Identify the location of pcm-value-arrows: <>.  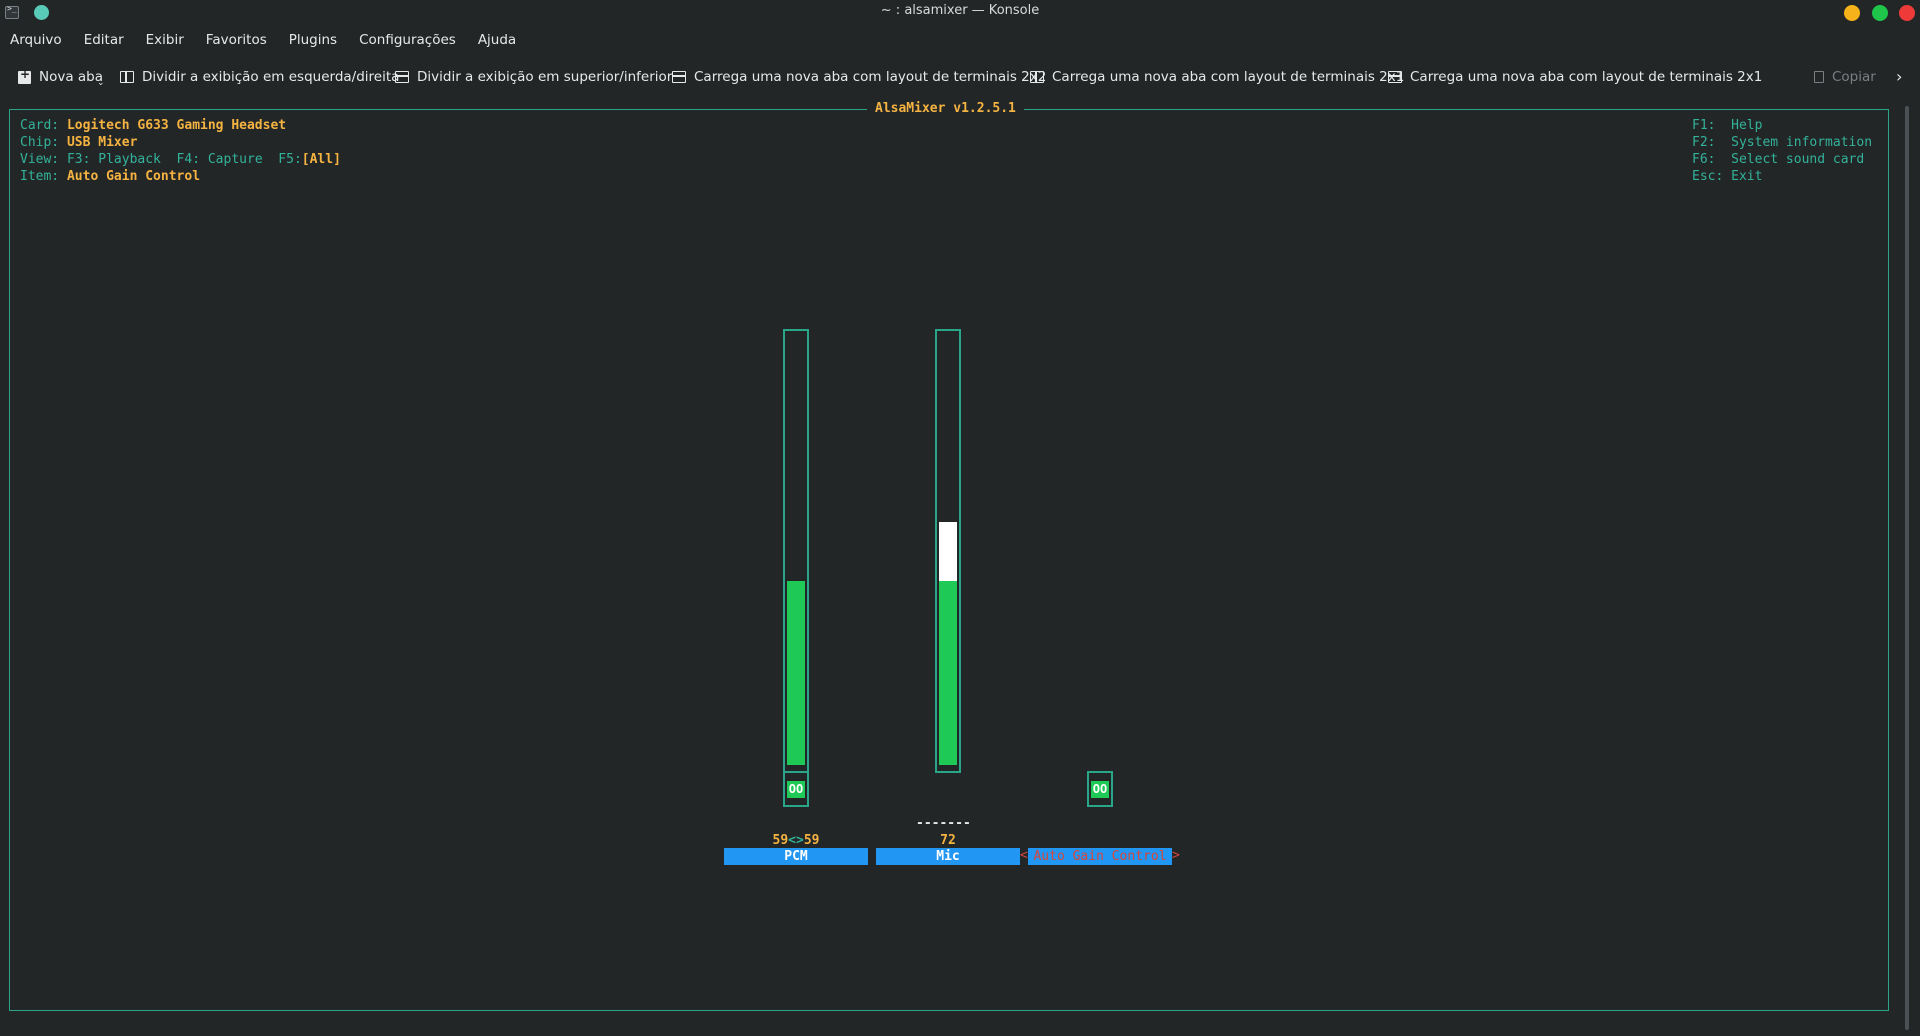
(796, 840).